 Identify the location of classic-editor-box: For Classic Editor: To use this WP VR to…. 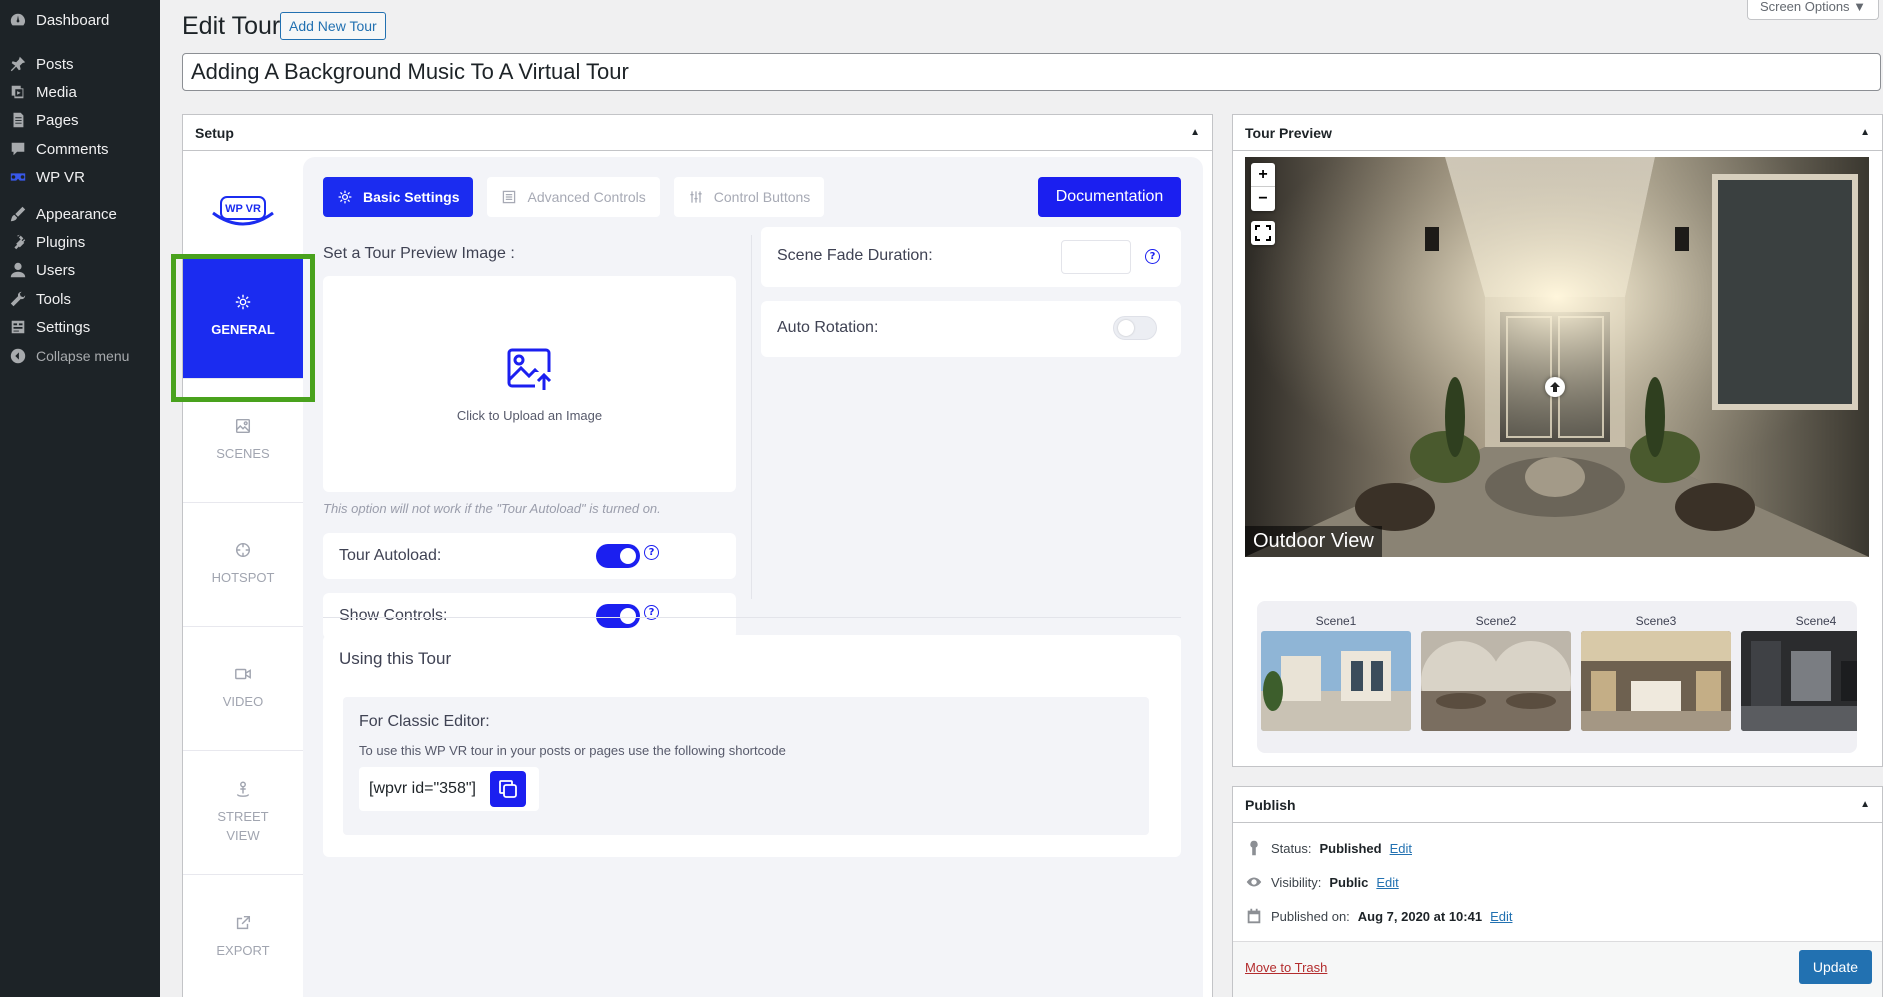
(746, 766).